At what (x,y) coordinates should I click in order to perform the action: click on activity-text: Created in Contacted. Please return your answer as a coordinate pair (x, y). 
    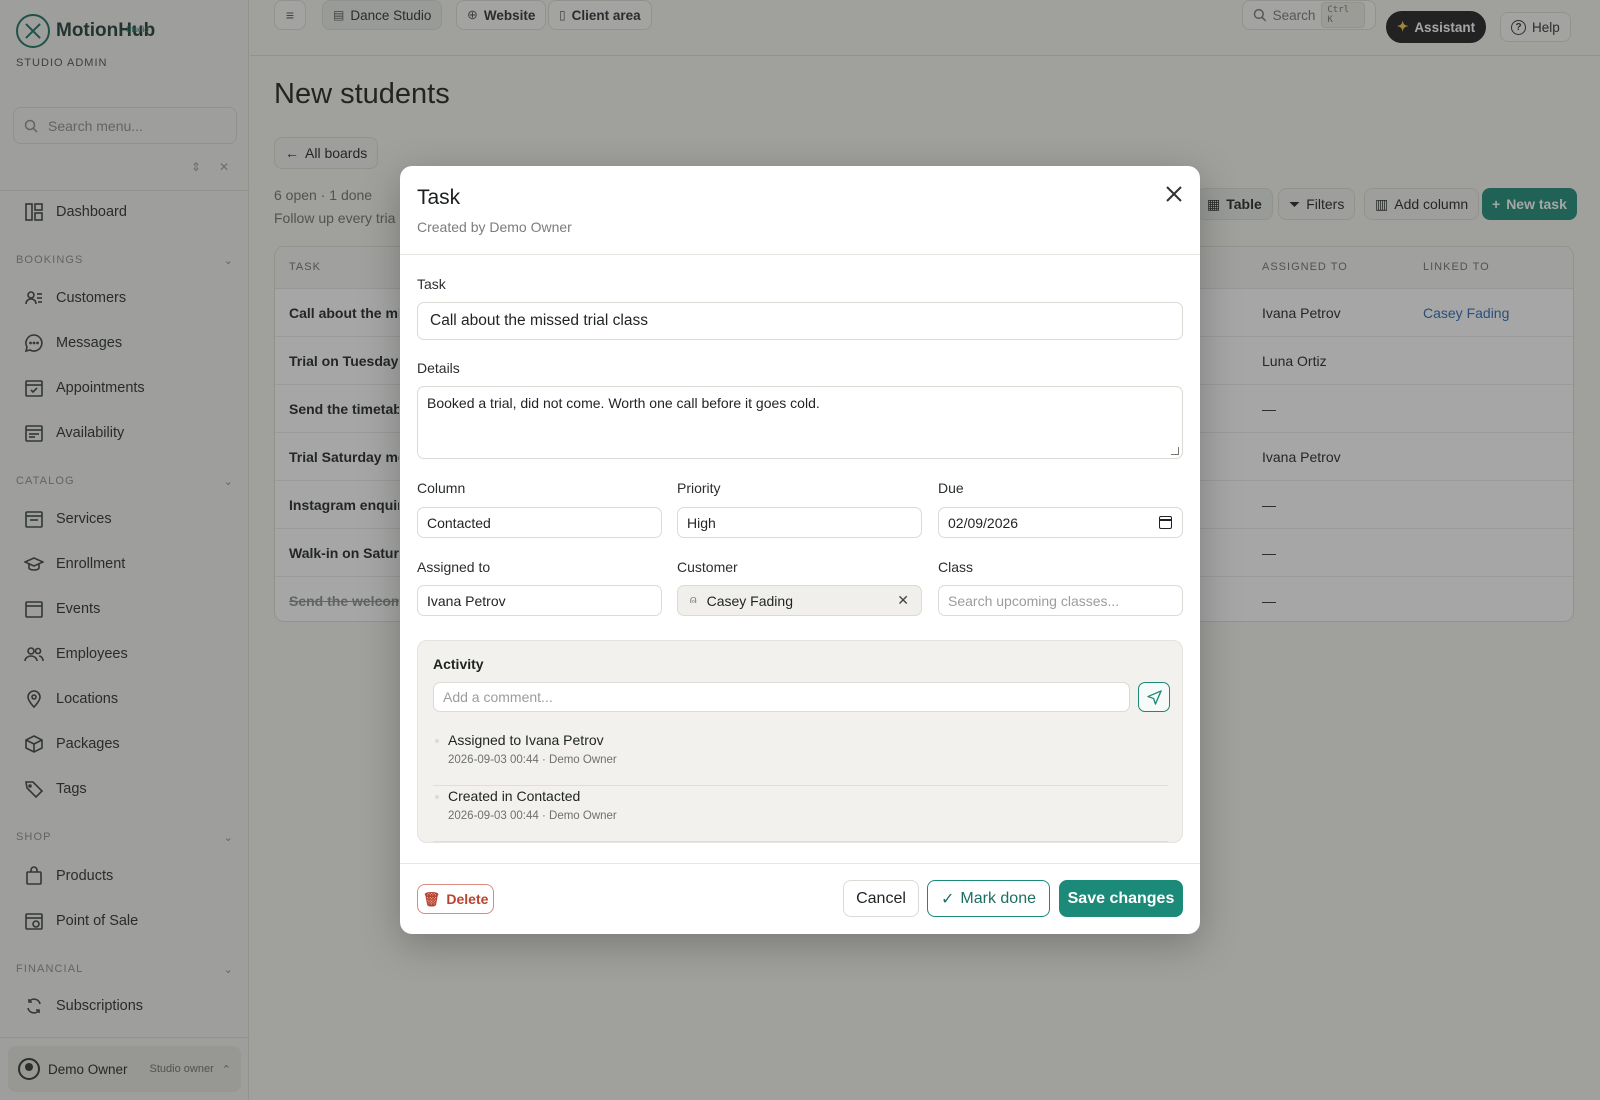
    Looking at the image, I should click on (514, 796).